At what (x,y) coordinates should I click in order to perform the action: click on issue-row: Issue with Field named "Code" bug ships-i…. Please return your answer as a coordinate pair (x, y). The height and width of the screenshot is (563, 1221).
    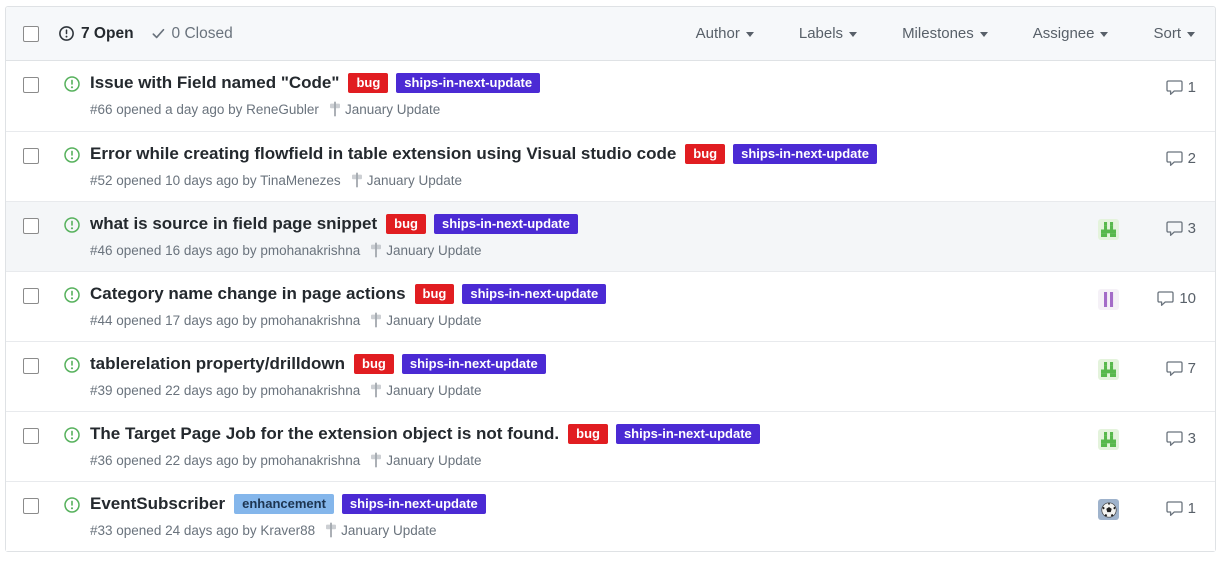
    Looking at the image, I should click on (610, 96).